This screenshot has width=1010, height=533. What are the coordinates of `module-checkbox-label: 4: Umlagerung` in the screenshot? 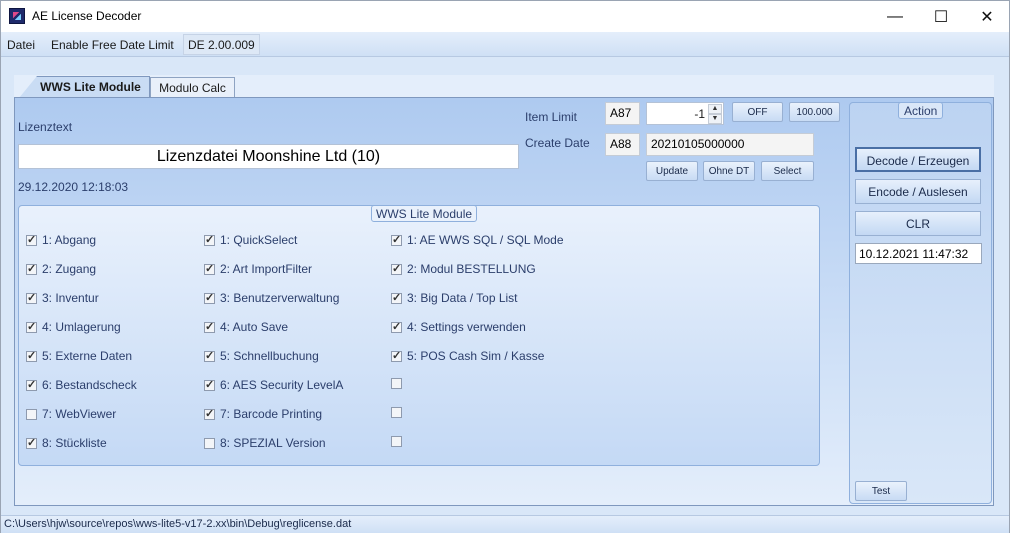 It's located at (81, 327).